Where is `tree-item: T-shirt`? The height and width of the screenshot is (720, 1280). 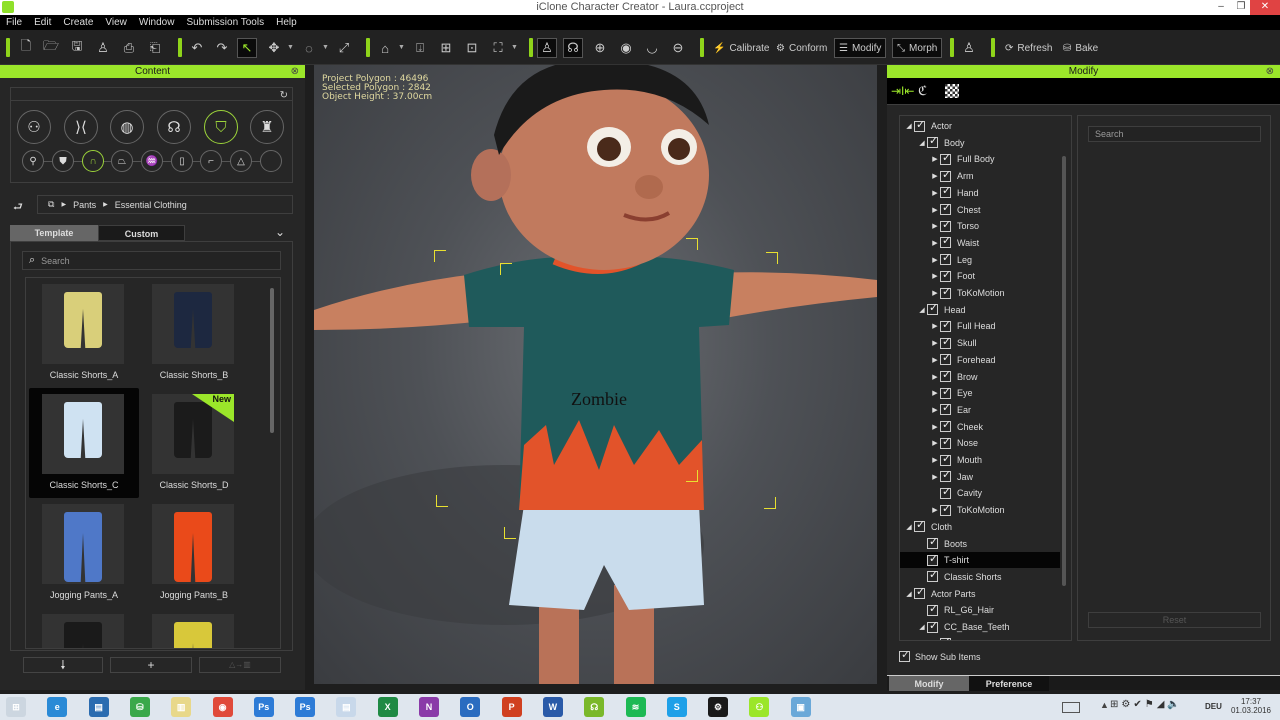 tree-item: T-shirt is located at coordinates (980, 560).